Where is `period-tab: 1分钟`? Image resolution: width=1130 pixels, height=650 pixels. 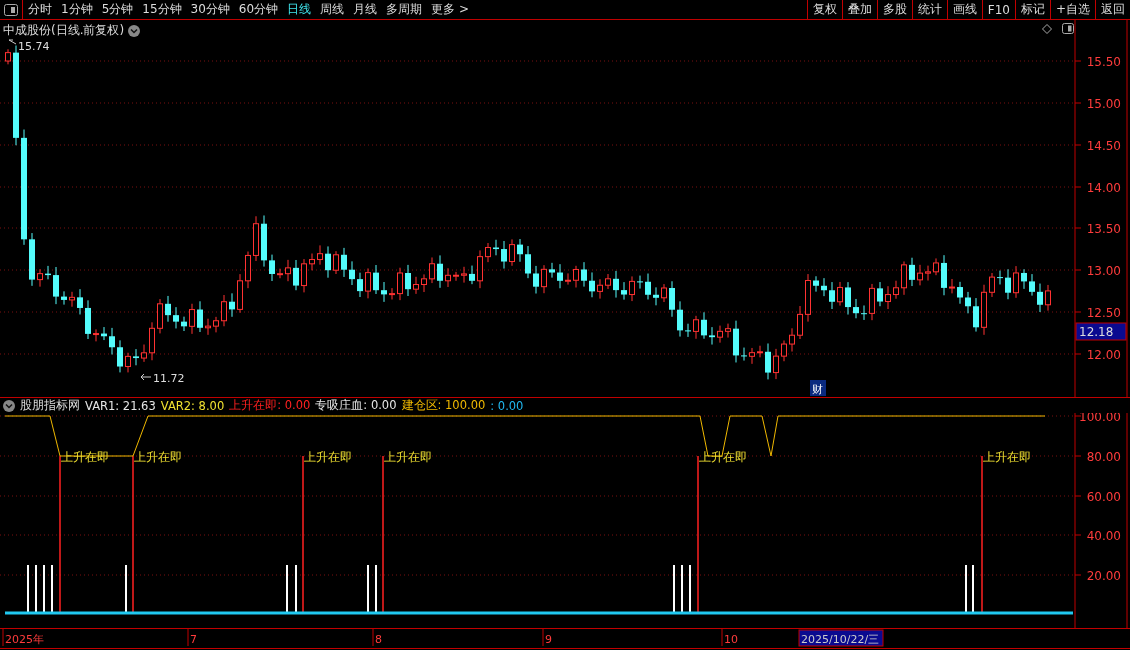
period-tab: 1分钟 is located at coordinates (77, 9).